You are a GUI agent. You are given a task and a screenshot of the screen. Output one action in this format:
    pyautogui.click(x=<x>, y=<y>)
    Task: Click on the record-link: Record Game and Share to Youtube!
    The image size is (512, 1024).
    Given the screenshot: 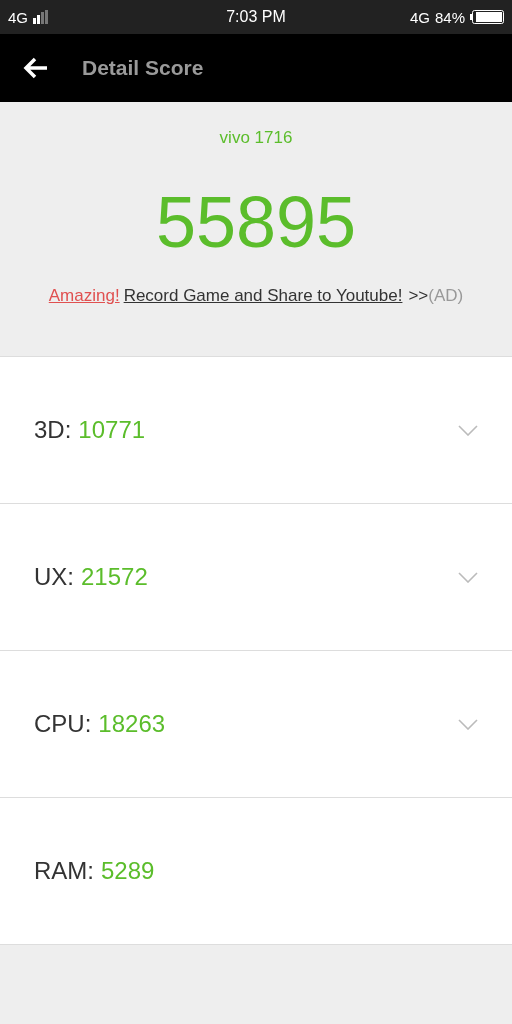 What is the action you would take?
    pyautogui.click(x=263, y=296)
    